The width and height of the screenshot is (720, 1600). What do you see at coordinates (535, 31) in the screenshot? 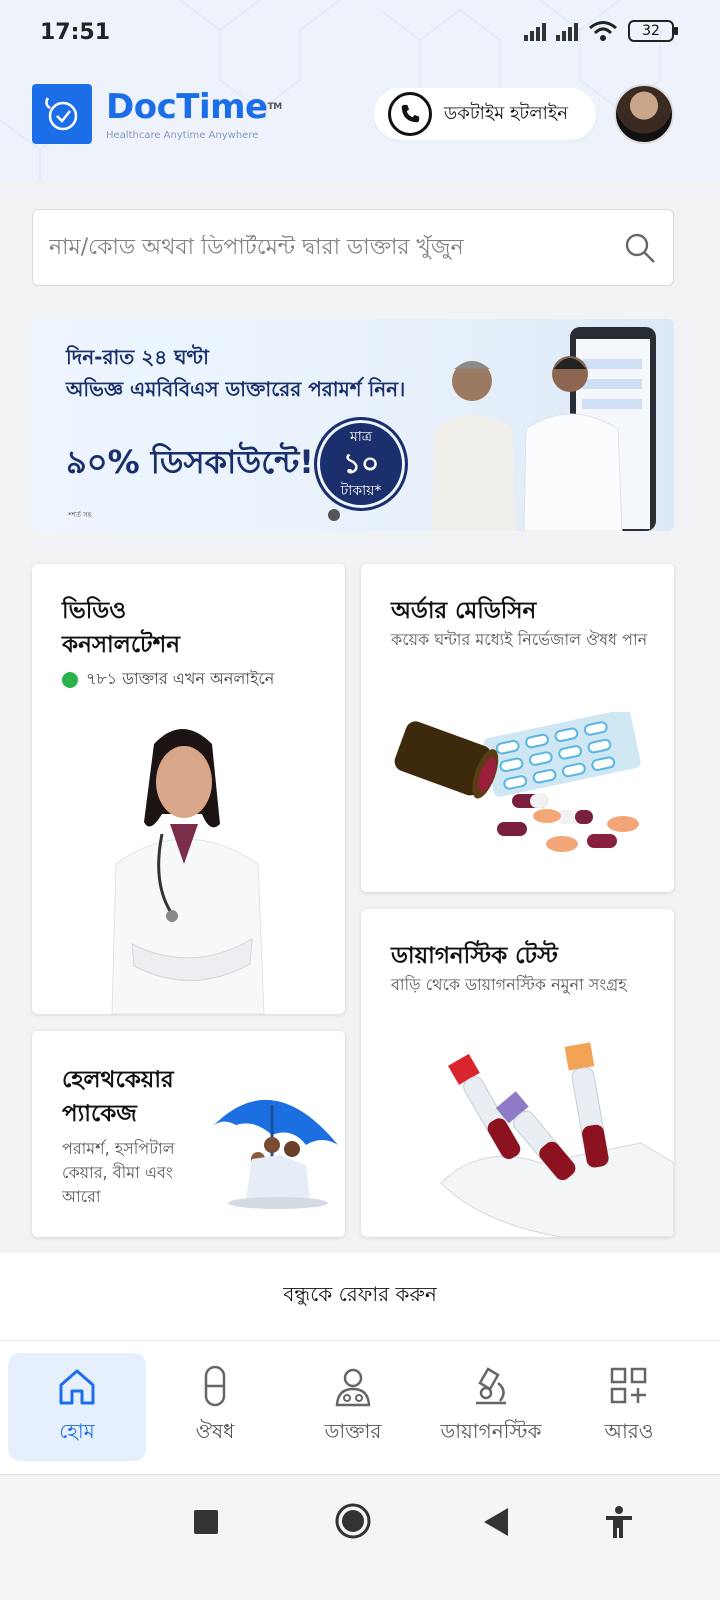
I see `signal-icon` at bounding box center [535, 31].